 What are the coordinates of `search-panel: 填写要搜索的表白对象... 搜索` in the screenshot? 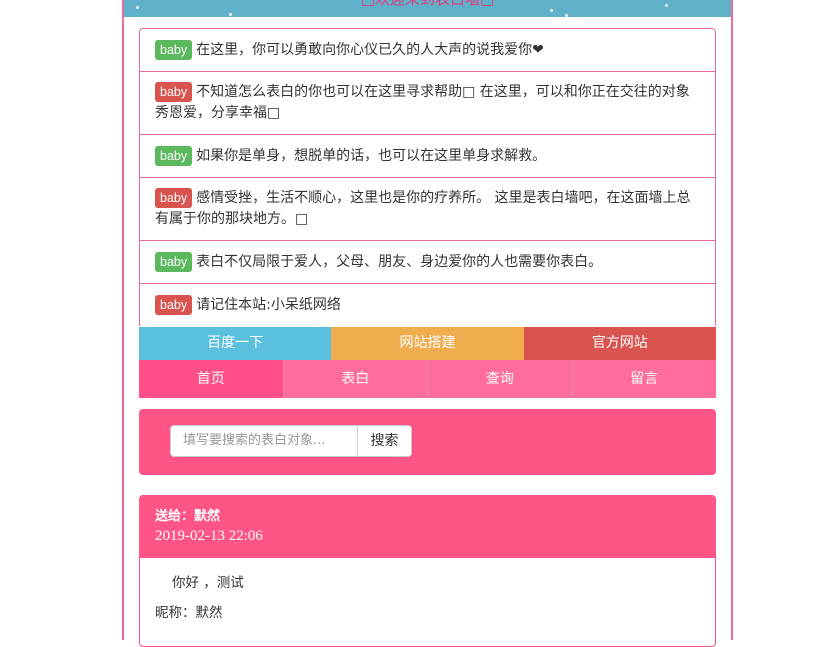 It's located at (427, 442).